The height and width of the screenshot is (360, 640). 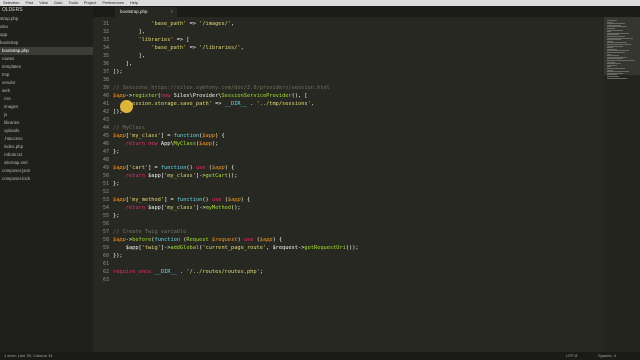 What do you see at coordinates (166, 144) in the screenshot?
I see `code-line: return new App\MyClass($app);` at bounding box center [166, 144].